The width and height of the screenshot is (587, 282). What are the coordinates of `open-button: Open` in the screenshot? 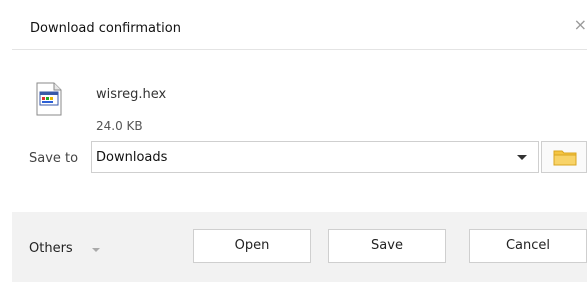 It's located at (252, 246).